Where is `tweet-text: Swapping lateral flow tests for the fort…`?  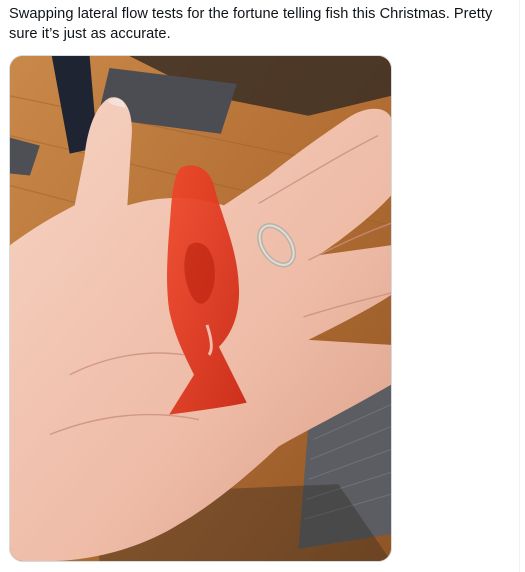
tweet-text: Swapping lateral flow tests for the fort… is located at coordinates (251, 24).